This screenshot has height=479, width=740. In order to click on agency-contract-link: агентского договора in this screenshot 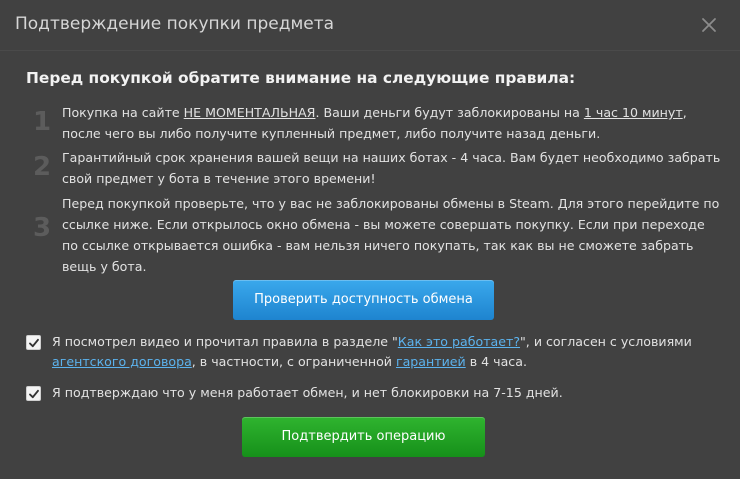, I will do `click(122, 361)`.